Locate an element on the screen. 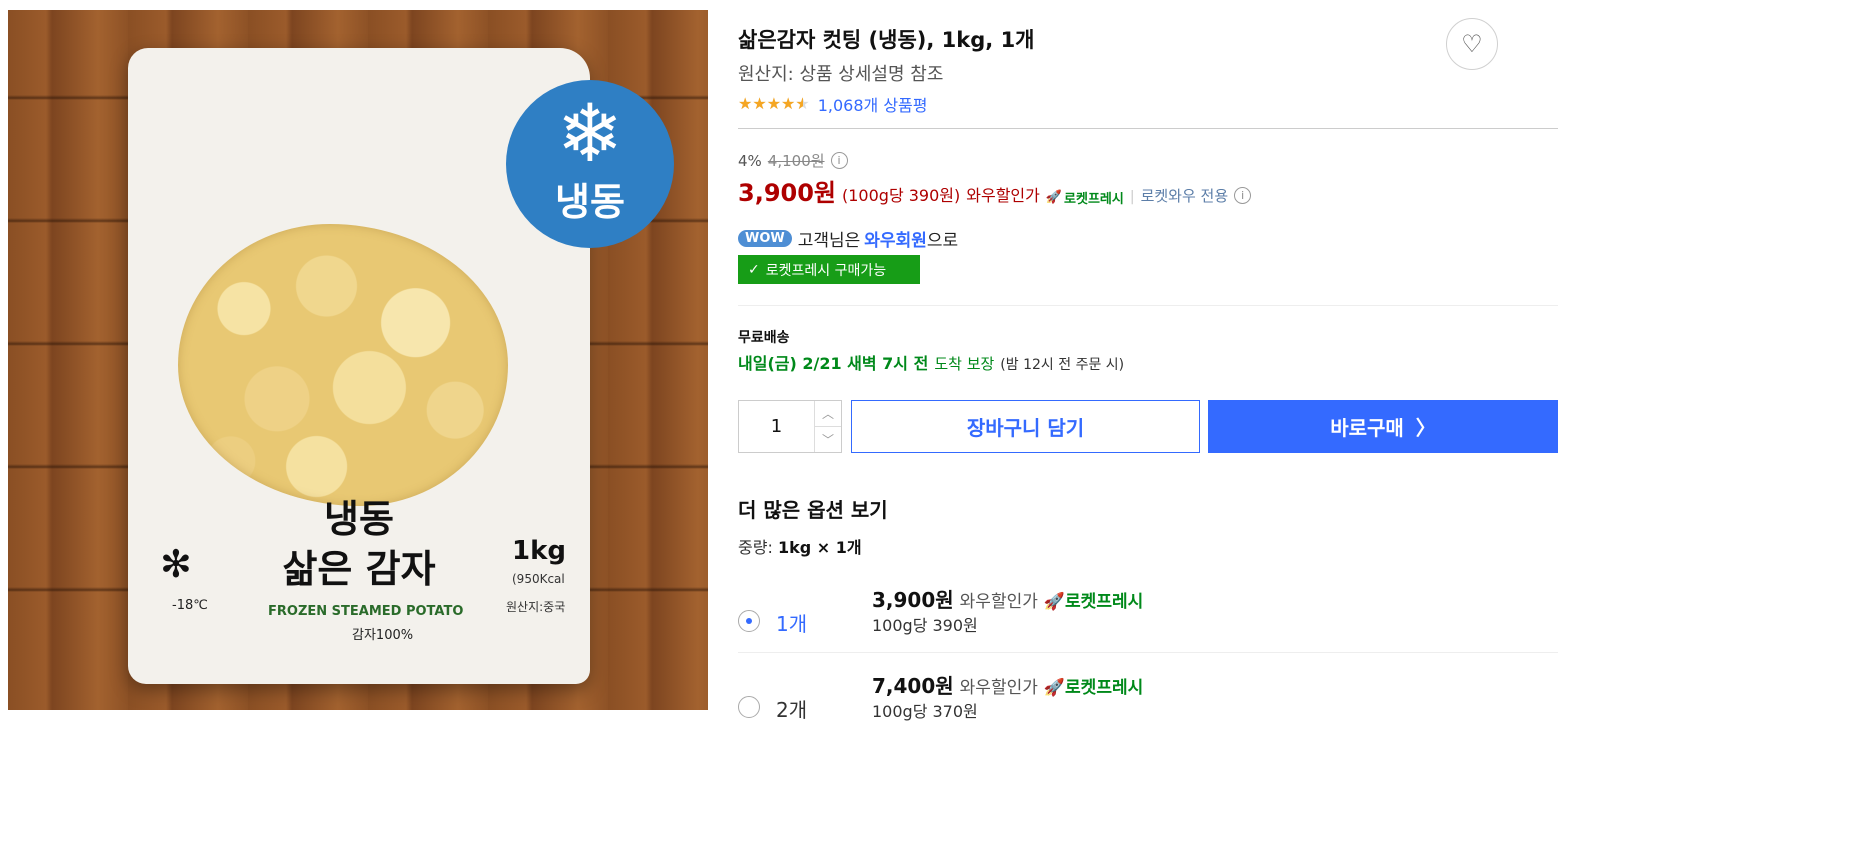  option-name: 1개 is located at coordinates (792, 624).